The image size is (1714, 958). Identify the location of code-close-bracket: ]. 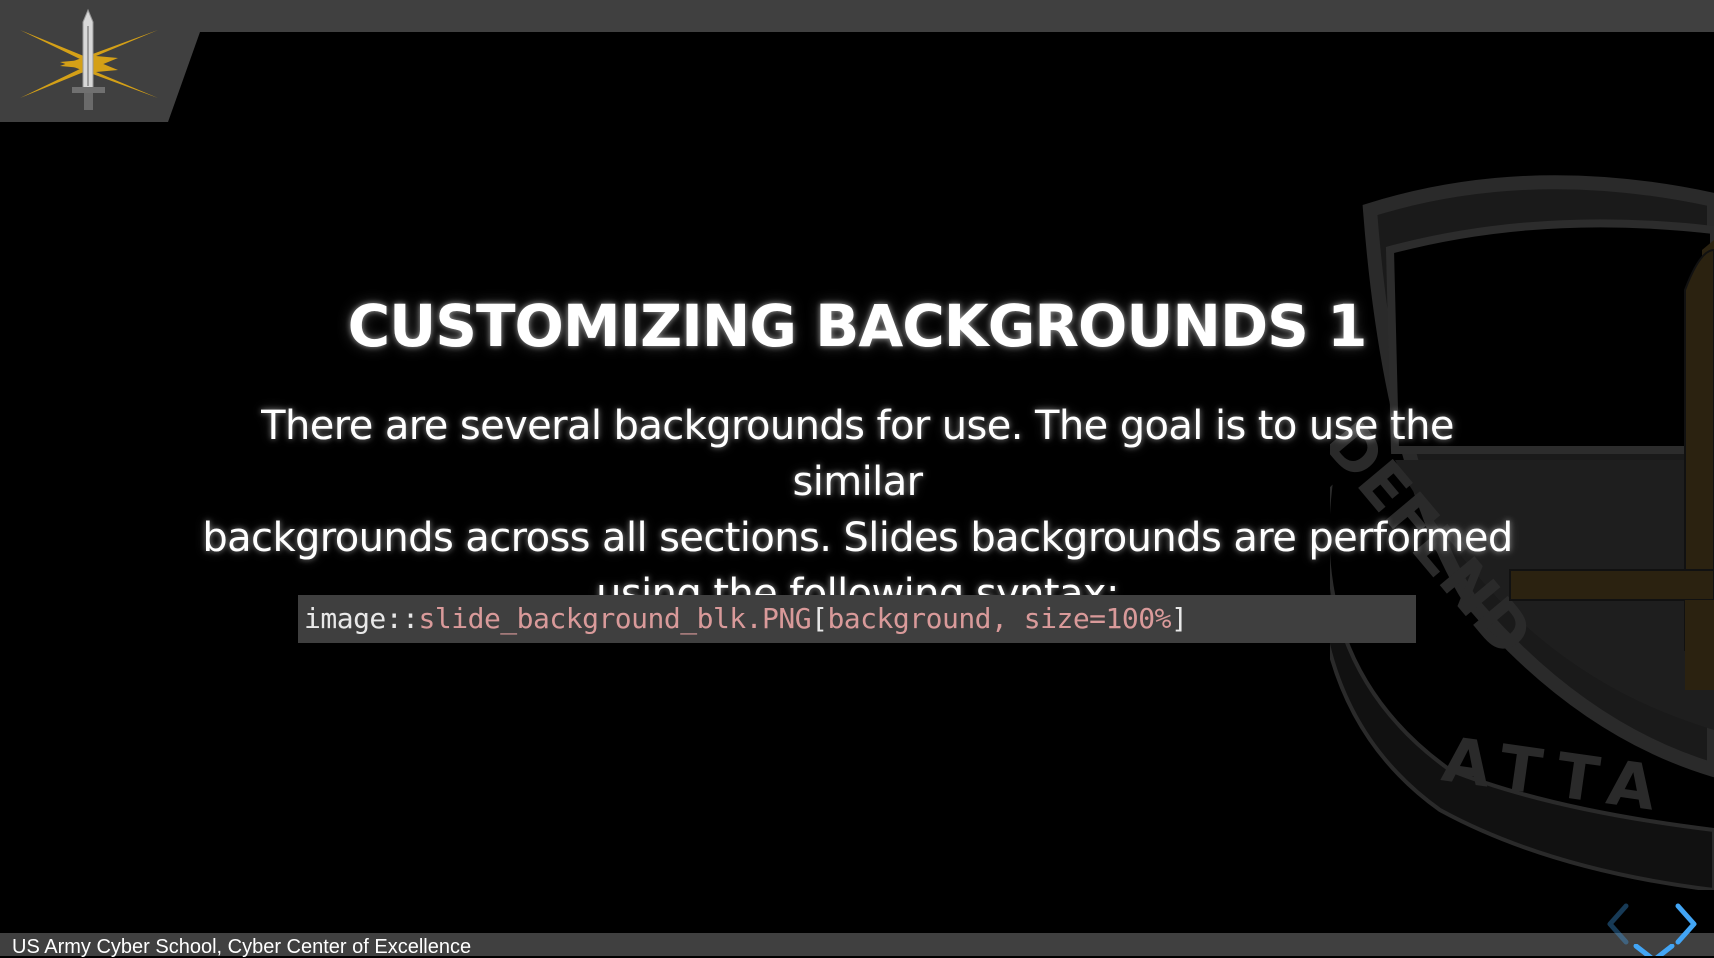
(1179, 618).